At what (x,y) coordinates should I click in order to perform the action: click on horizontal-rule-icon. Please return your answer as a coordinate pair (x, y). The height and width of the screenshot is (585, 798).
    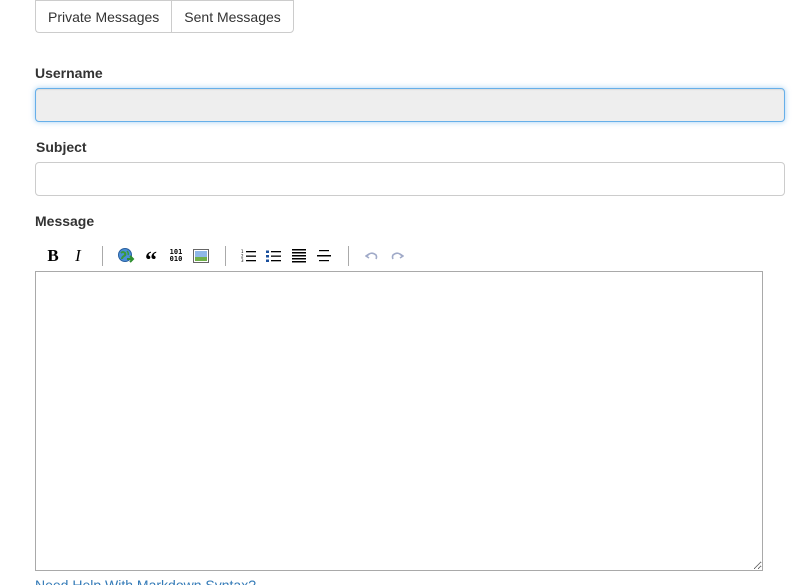
    Looking at the image, I should click on (324, 256).